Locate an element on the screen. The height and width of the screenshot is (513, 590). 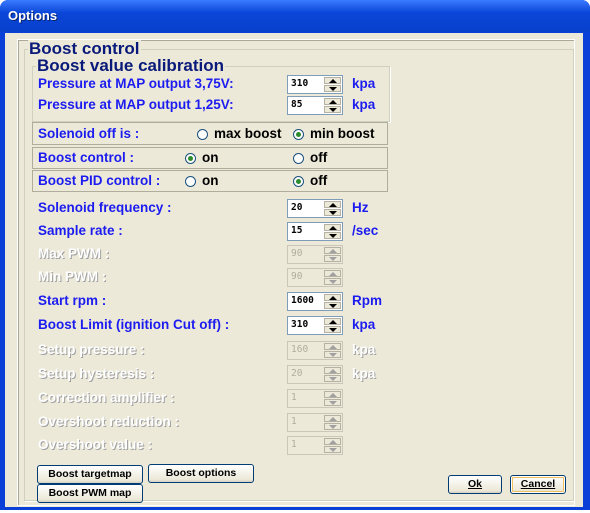
ok-button: Ok is located at coordinates (475, 484).